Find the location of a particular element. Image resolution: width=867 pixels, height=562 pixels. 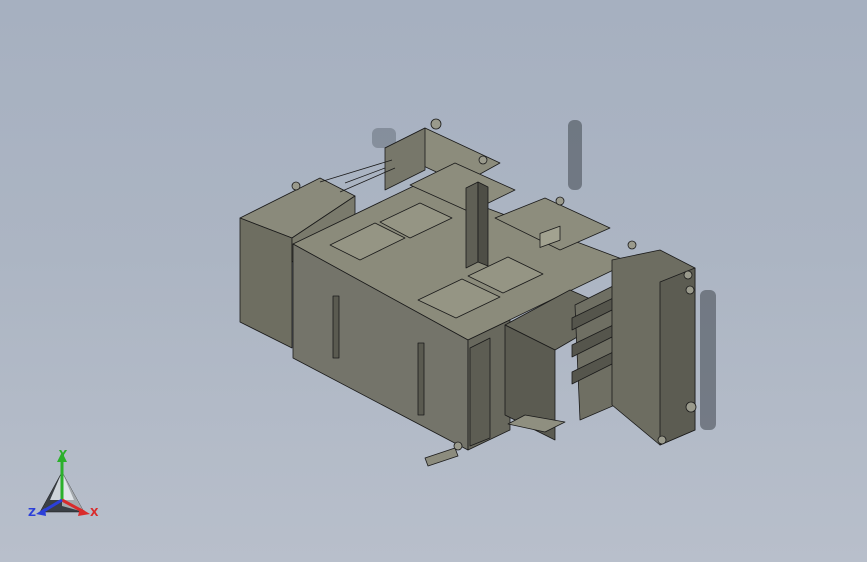

side-door-edge is located at coordinates (677, 356).